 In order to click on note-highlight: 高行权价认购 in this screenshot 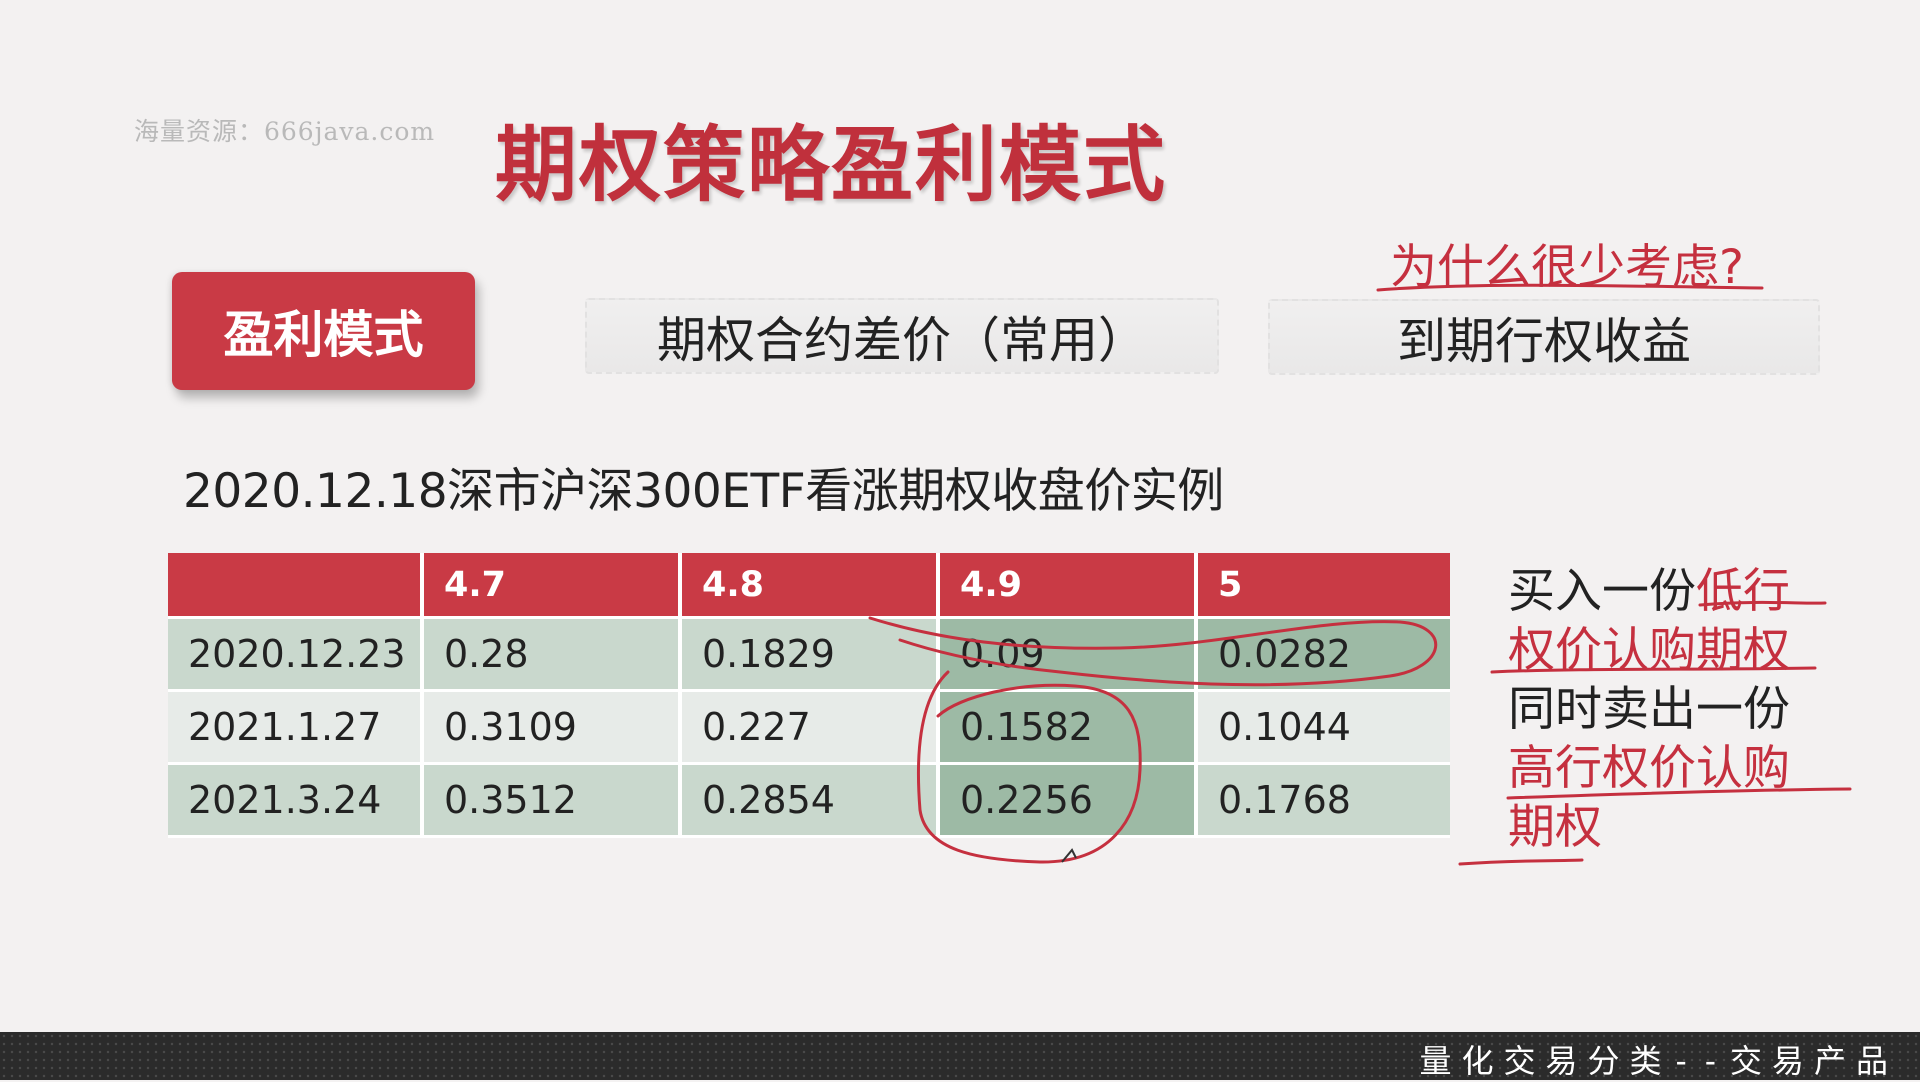, I will do `click(1649, 768)`.